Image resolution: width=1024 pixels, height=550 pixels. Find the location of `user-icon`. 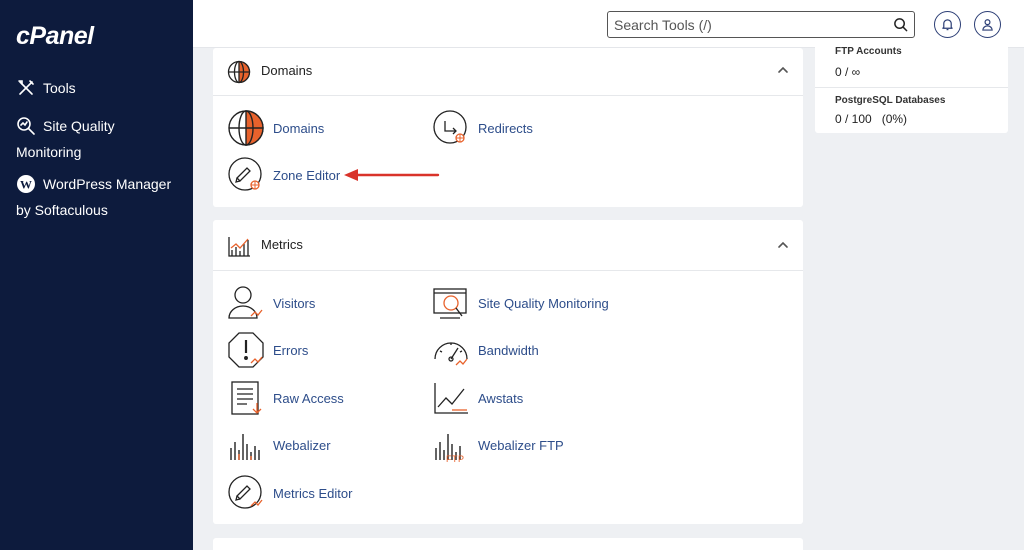

user-icon is located at coordinates (987, 25).